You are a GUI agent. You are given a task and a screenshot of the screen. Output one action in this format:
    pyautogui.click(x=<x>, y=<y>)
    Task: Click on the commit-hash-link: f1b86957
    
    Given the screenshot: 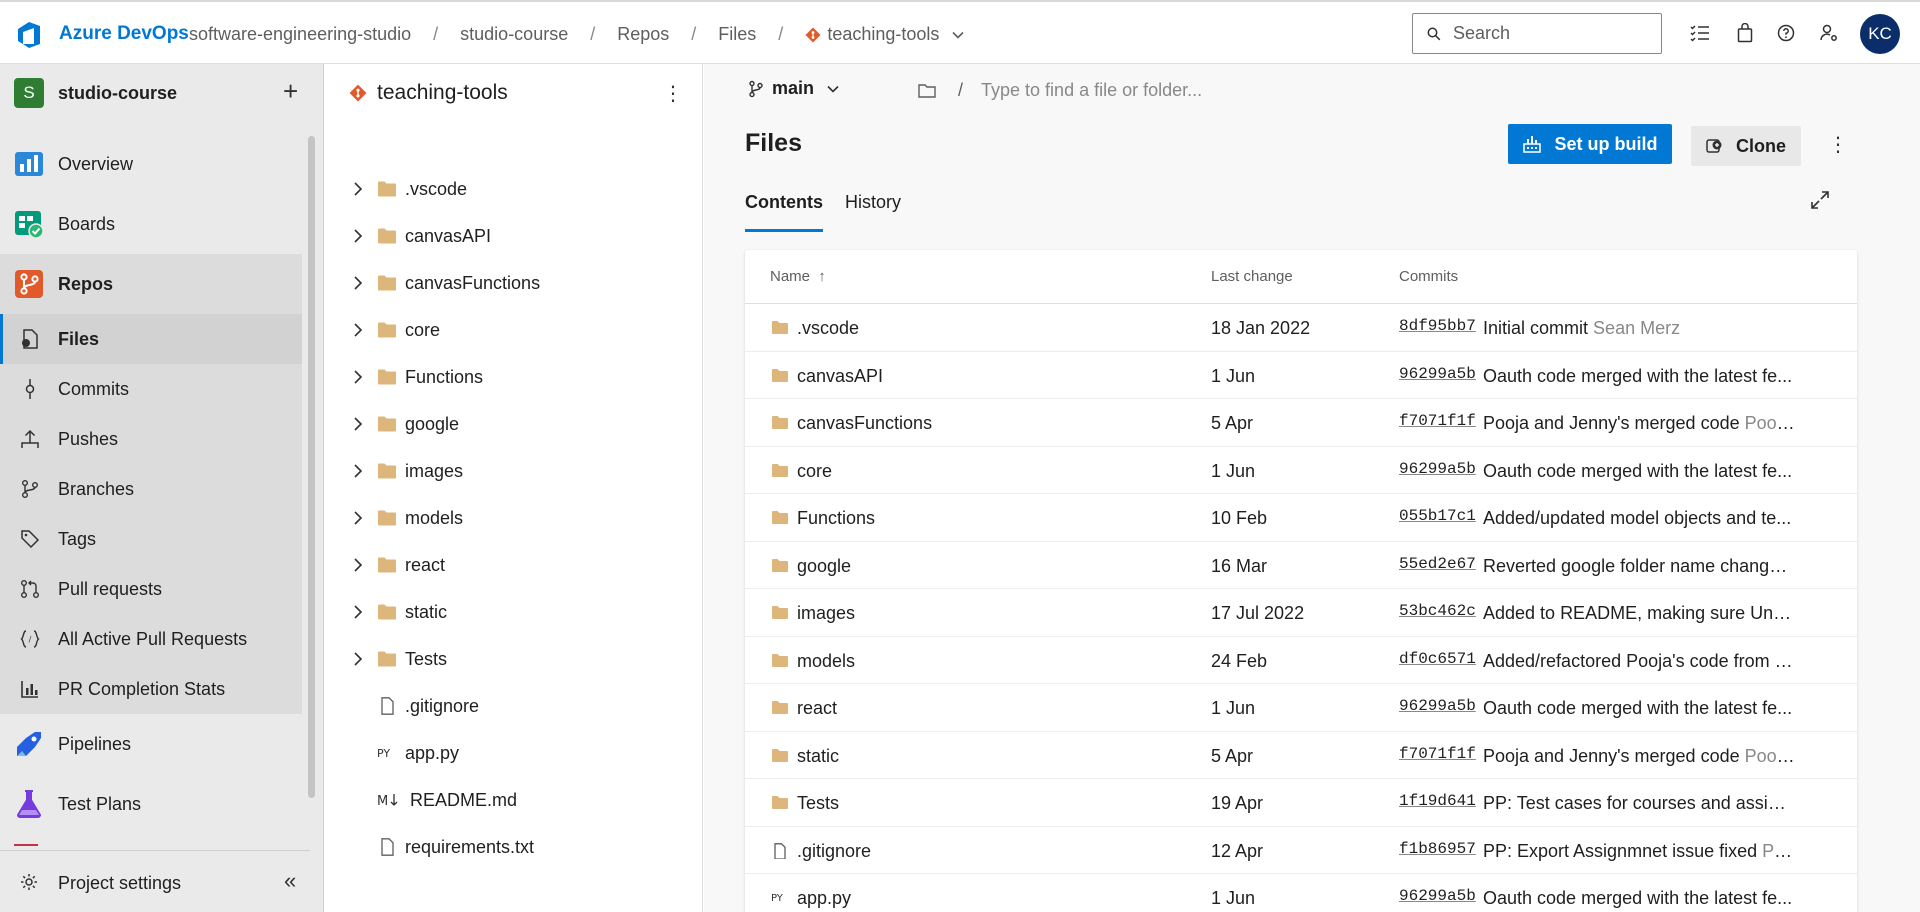 What is the action you would take?
    pyautogui.click(x=1437, y=849)
    